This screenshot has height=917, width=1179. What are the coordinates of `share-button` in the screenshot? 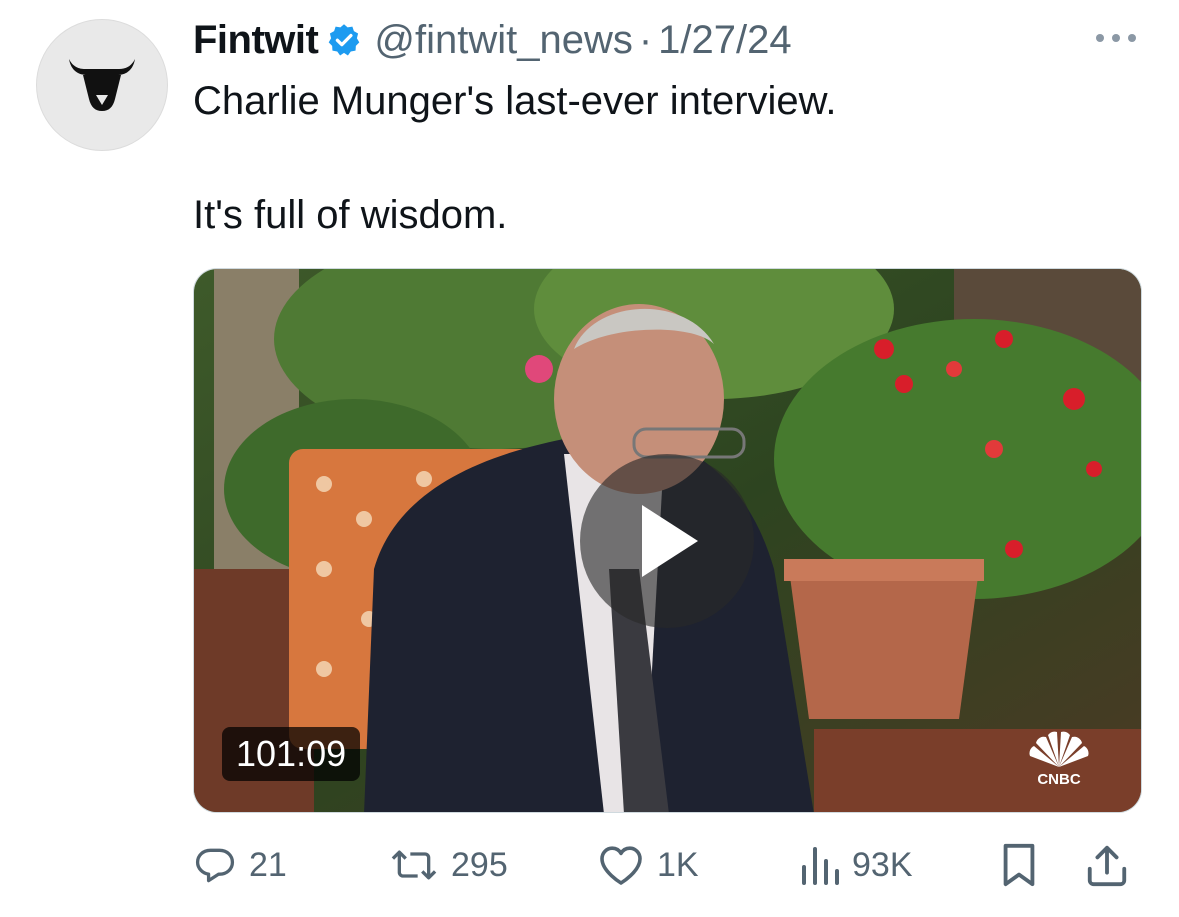 It's located at (1107, 865).